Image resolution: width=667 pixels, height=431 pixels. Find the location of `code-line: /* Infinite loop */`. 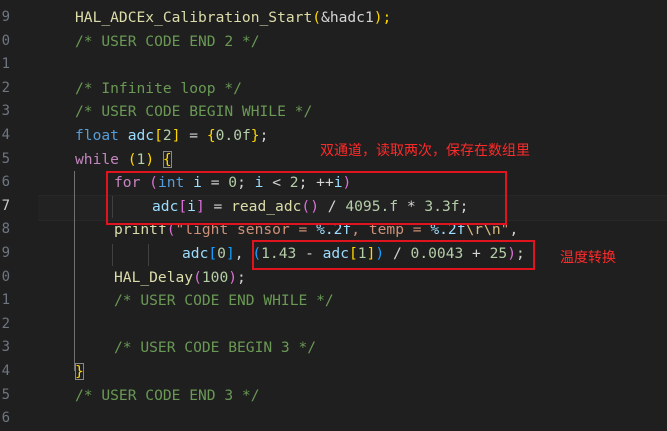

code-line: /* Infinite loop */ is located at coordinates (158, 88).